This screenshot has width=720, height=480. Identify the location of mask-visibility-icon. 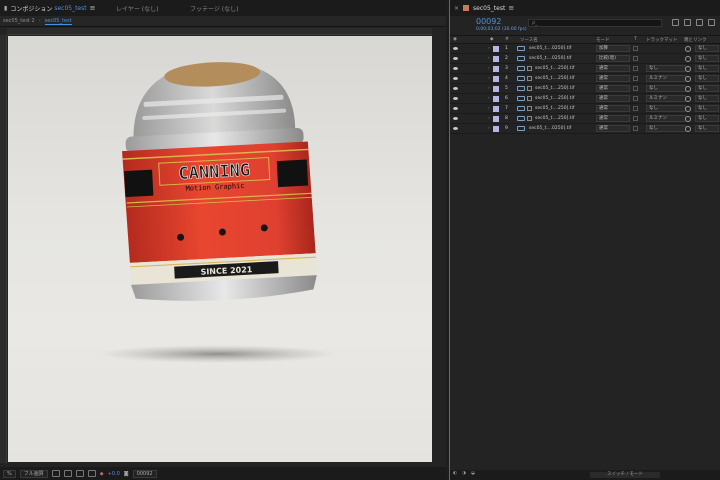
(79, 473).